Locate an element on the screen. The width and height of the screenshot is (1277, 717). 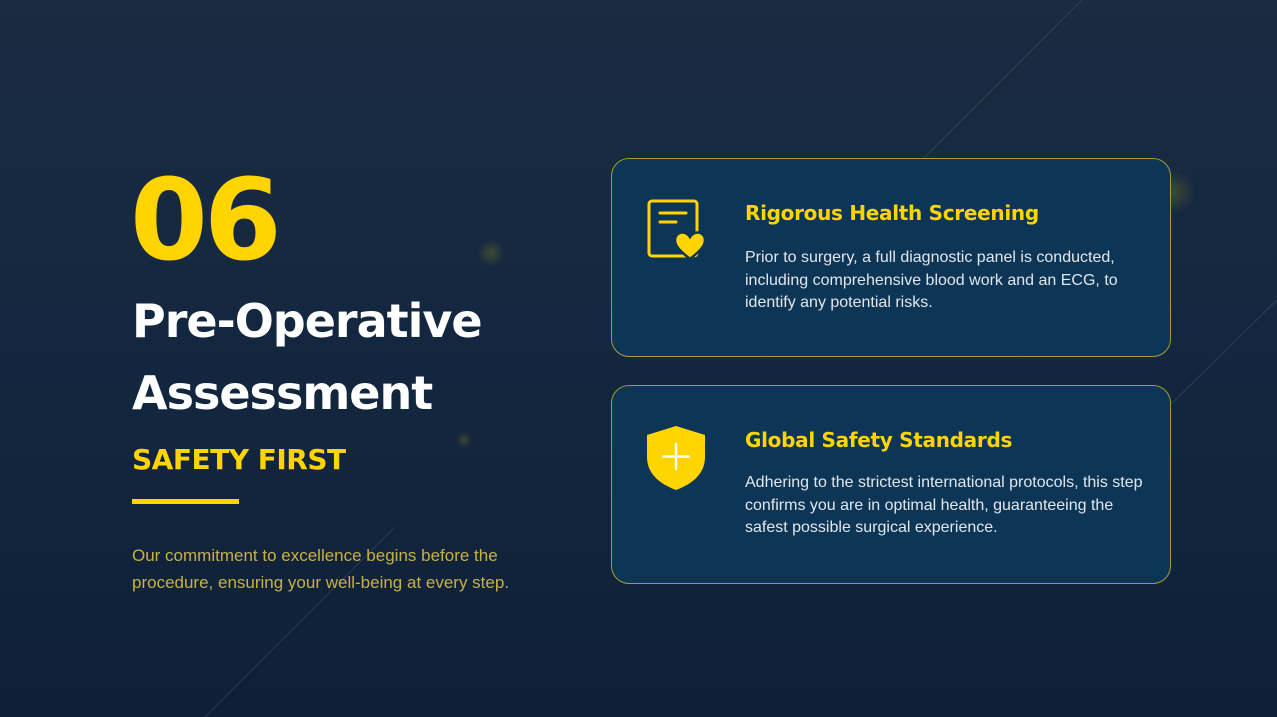
accent-underline is located at coordinates (185, 501).